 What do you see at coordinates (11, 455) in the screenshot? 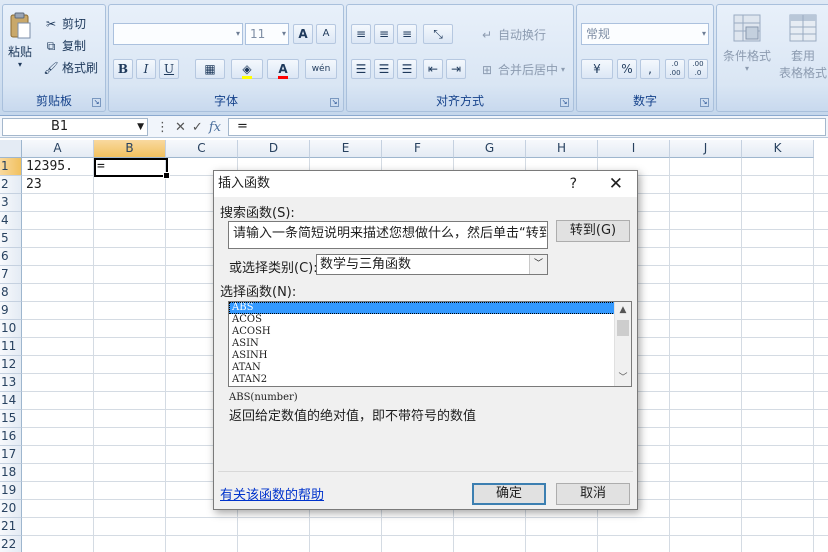
I see `row-header-17: 17` at bounding box center [11, 455].